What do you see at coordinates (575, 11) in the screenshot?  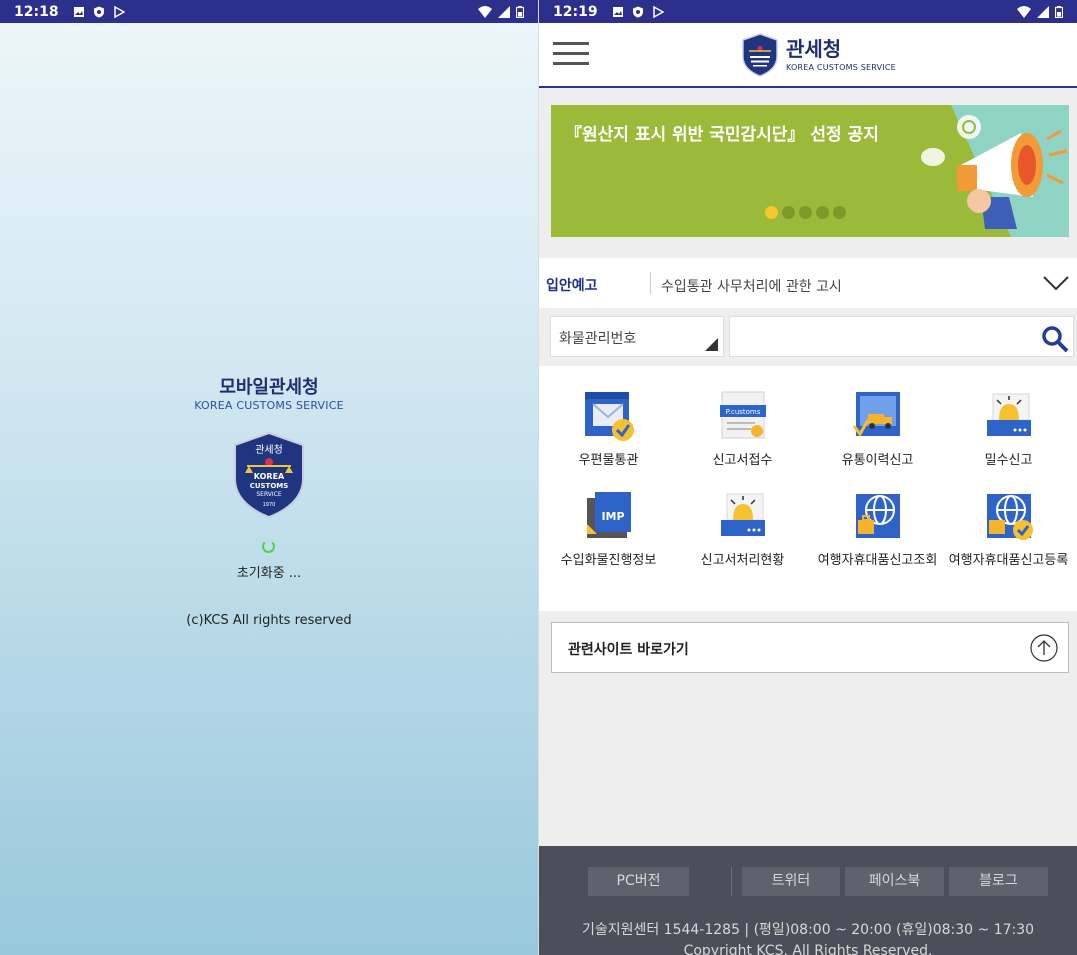 I see `status-time: 12:19` at bounding box center [575, 11].